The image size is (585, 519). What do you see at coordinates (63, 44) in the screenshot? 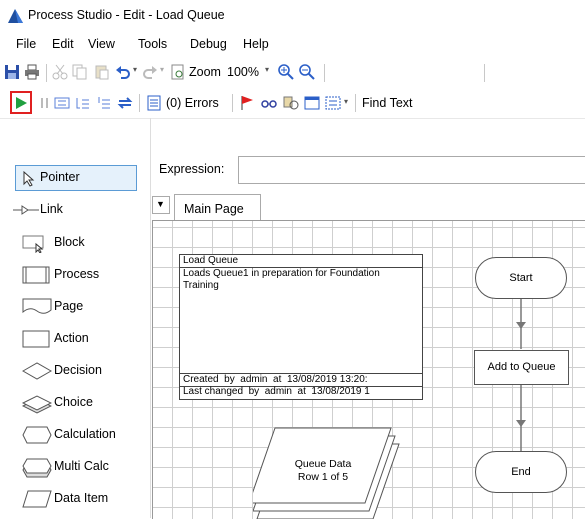
I see `menu-edit: Edit` at bounding box center [63, 44].